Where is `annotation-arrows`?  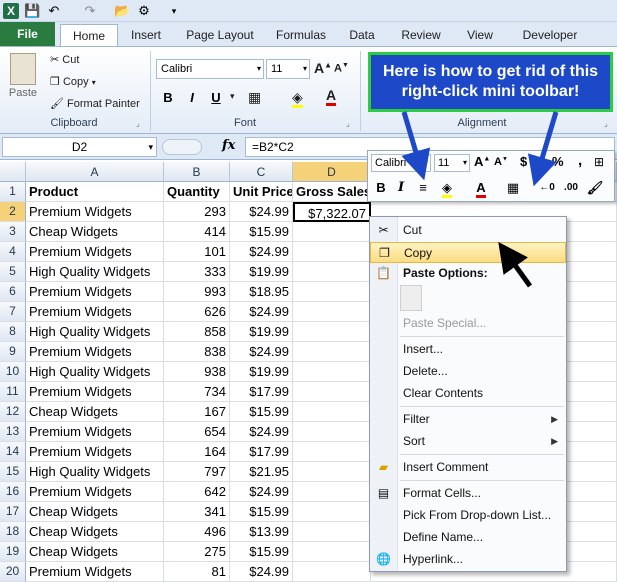 annotation-arrows is located at coordinates (480, 199).